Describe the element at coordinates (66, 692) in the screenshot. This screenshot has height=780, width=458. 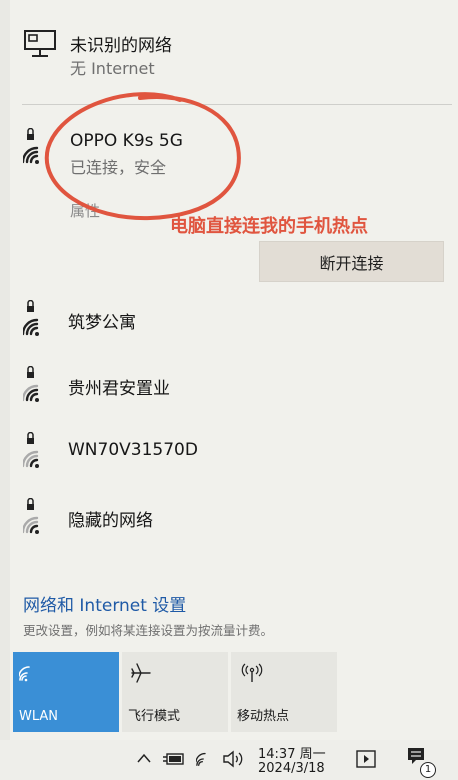
I see `wlan-toggle: WLAN` at that location.